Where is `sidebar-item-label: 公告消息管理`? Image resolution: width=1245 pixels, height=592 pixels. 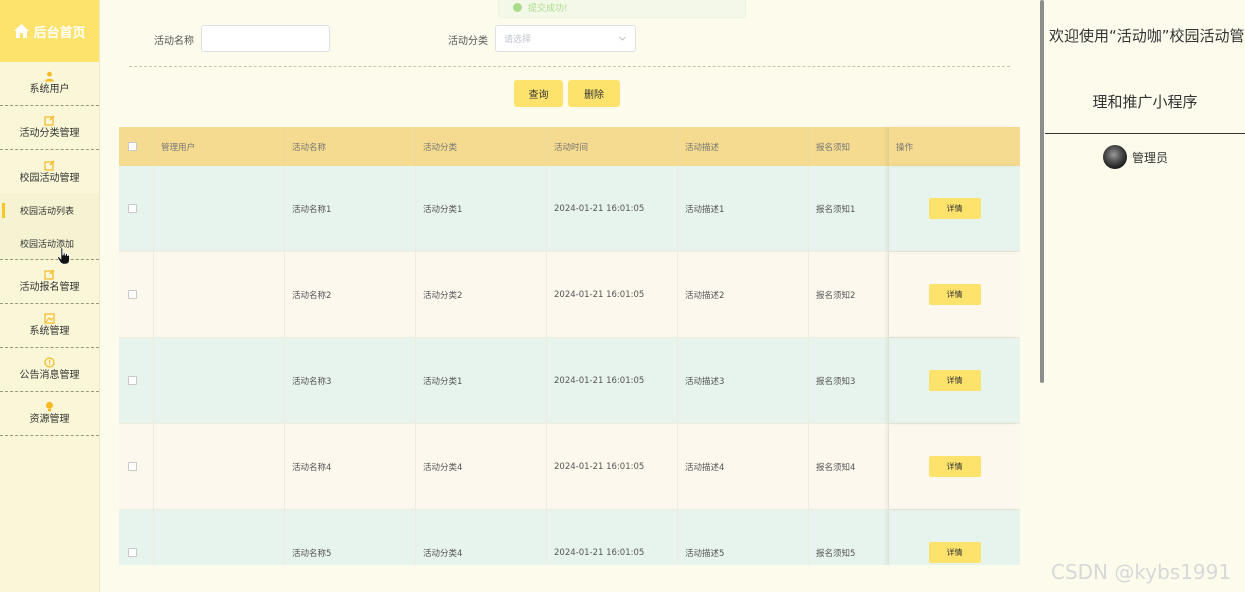
sidebar-item-label: 公告消息管理 is located at coordinates (49, 375).